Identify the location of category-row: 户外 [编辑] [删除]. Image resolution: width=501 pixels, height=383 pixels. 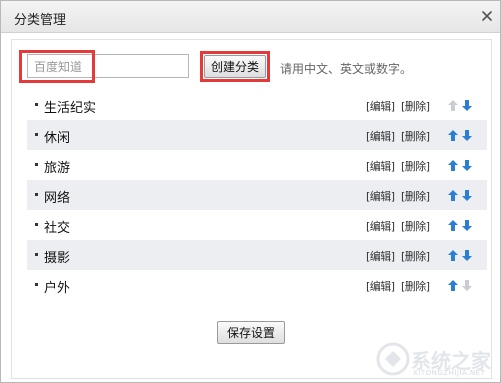
(257, 285).